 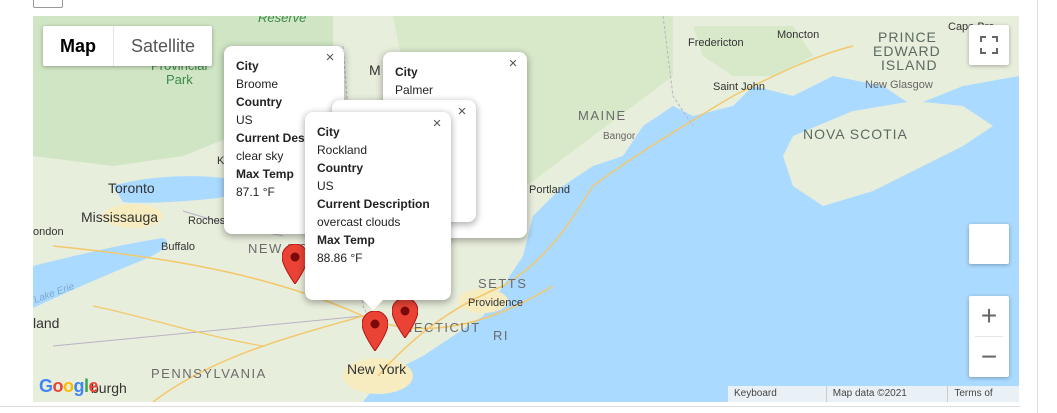 What do you see at coordinates (510, 406) in the screenshot?
I see `bottom-rule` at bounding box center [510, 406].